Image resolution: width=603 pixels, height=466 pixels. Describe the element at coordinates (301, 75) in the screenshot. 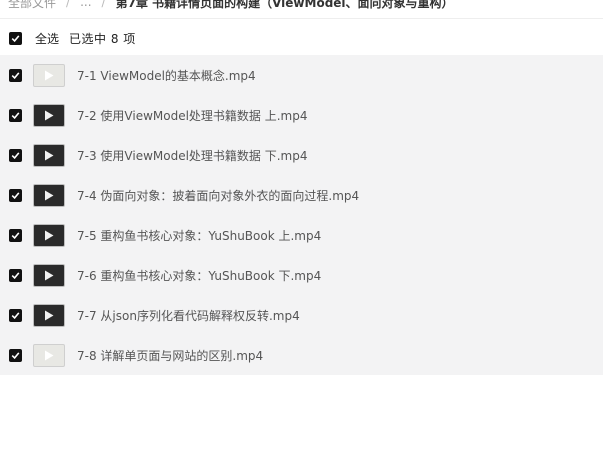

I see `file-row: 7-1 ViewModel的基本概念.mp4` at that location.